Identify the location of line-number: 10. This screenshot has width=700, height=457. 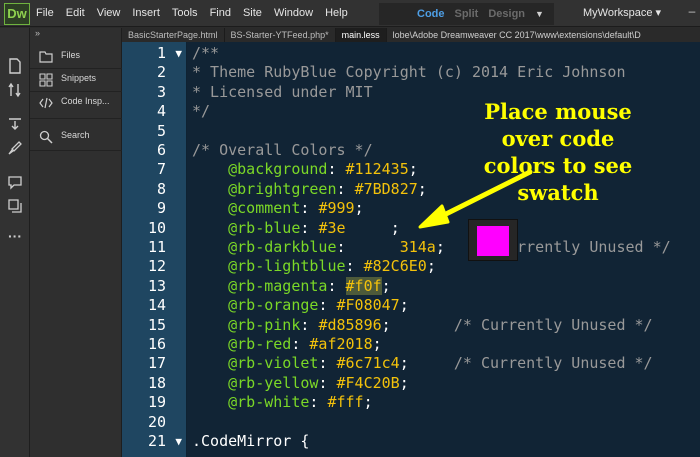
(154, 228).